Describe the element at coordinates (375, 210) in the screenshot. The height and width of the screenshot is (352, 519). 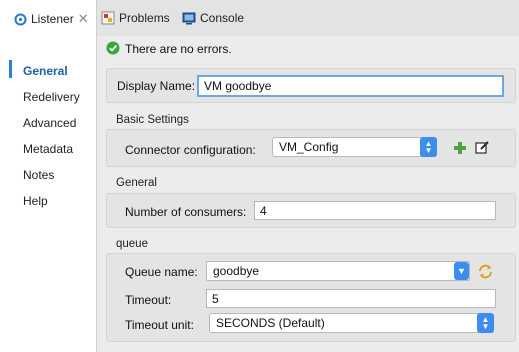
I see `consumers-field: 4` at that location.